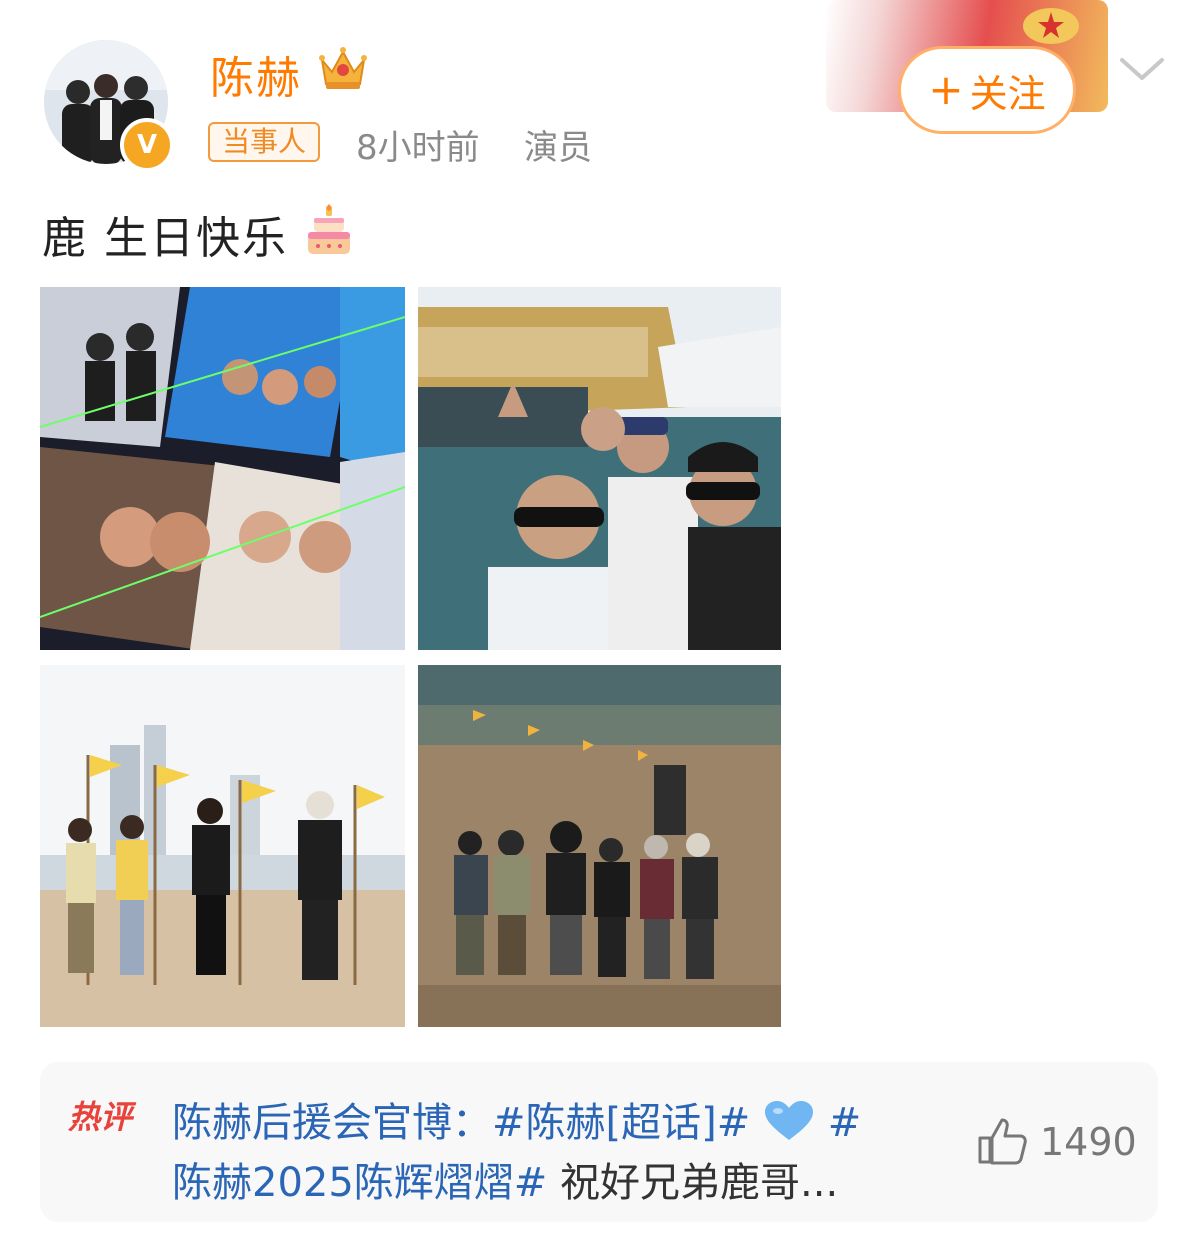 This screenshot has width=1200, height=1260. I want to click on follow-label: 关注, so click(1007, 93).